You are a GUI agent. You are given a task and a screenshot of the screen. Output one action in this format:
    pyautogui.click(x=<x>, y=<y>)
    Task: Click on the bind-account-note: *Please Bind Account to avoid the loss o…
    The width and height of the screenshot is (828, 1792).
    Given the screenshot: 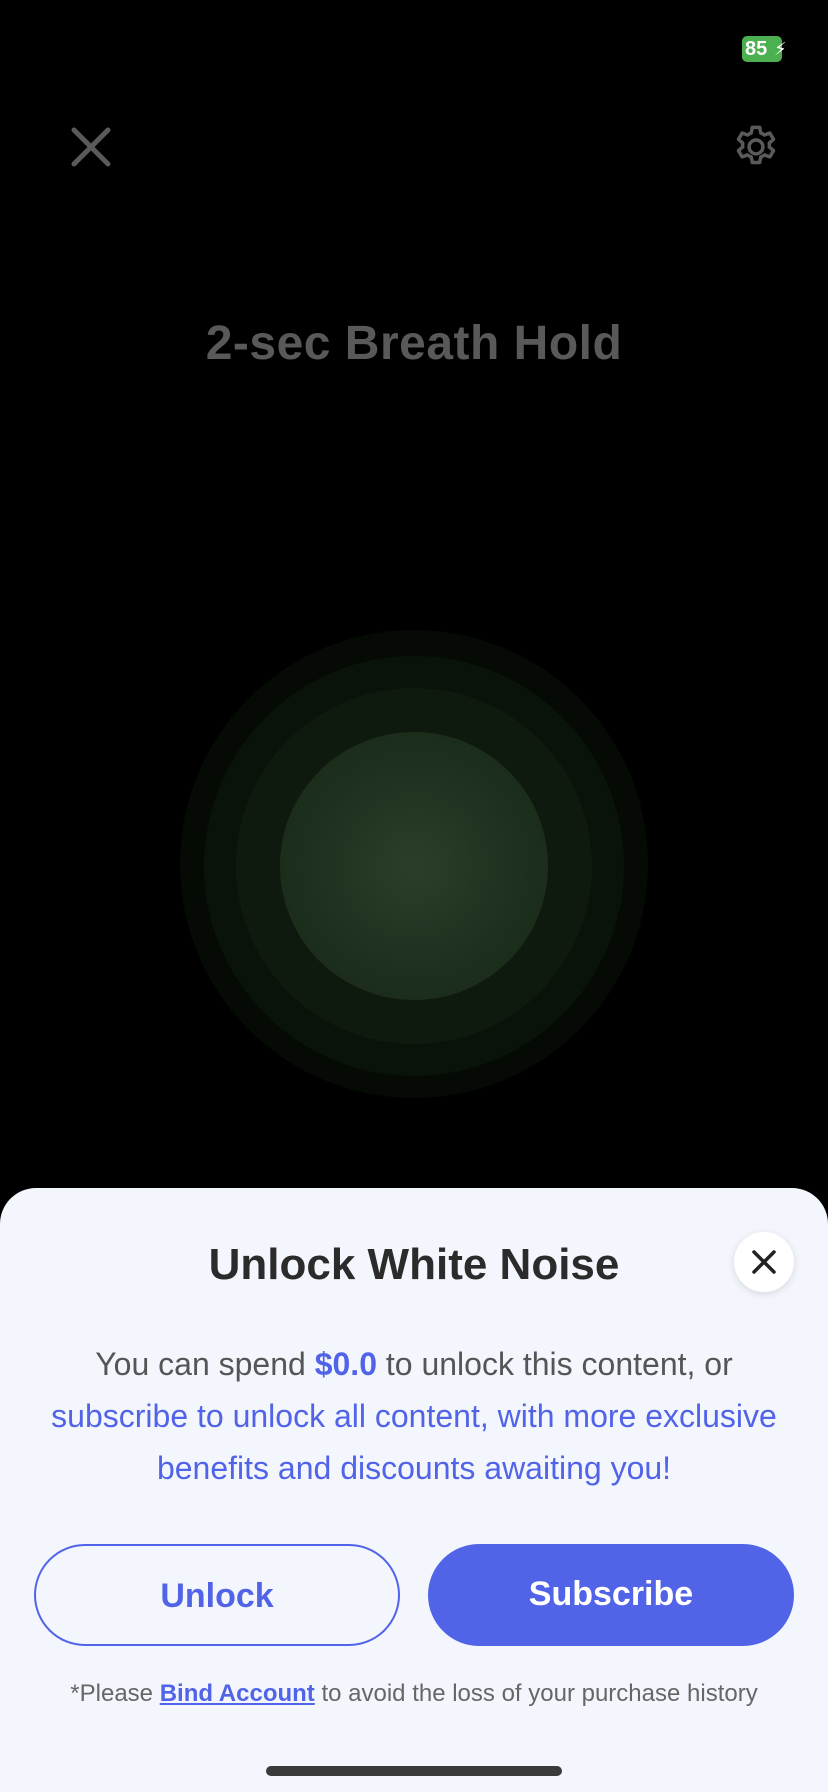 What is the action you would take?
    pyautogui.click(x=414, y=1694)
    